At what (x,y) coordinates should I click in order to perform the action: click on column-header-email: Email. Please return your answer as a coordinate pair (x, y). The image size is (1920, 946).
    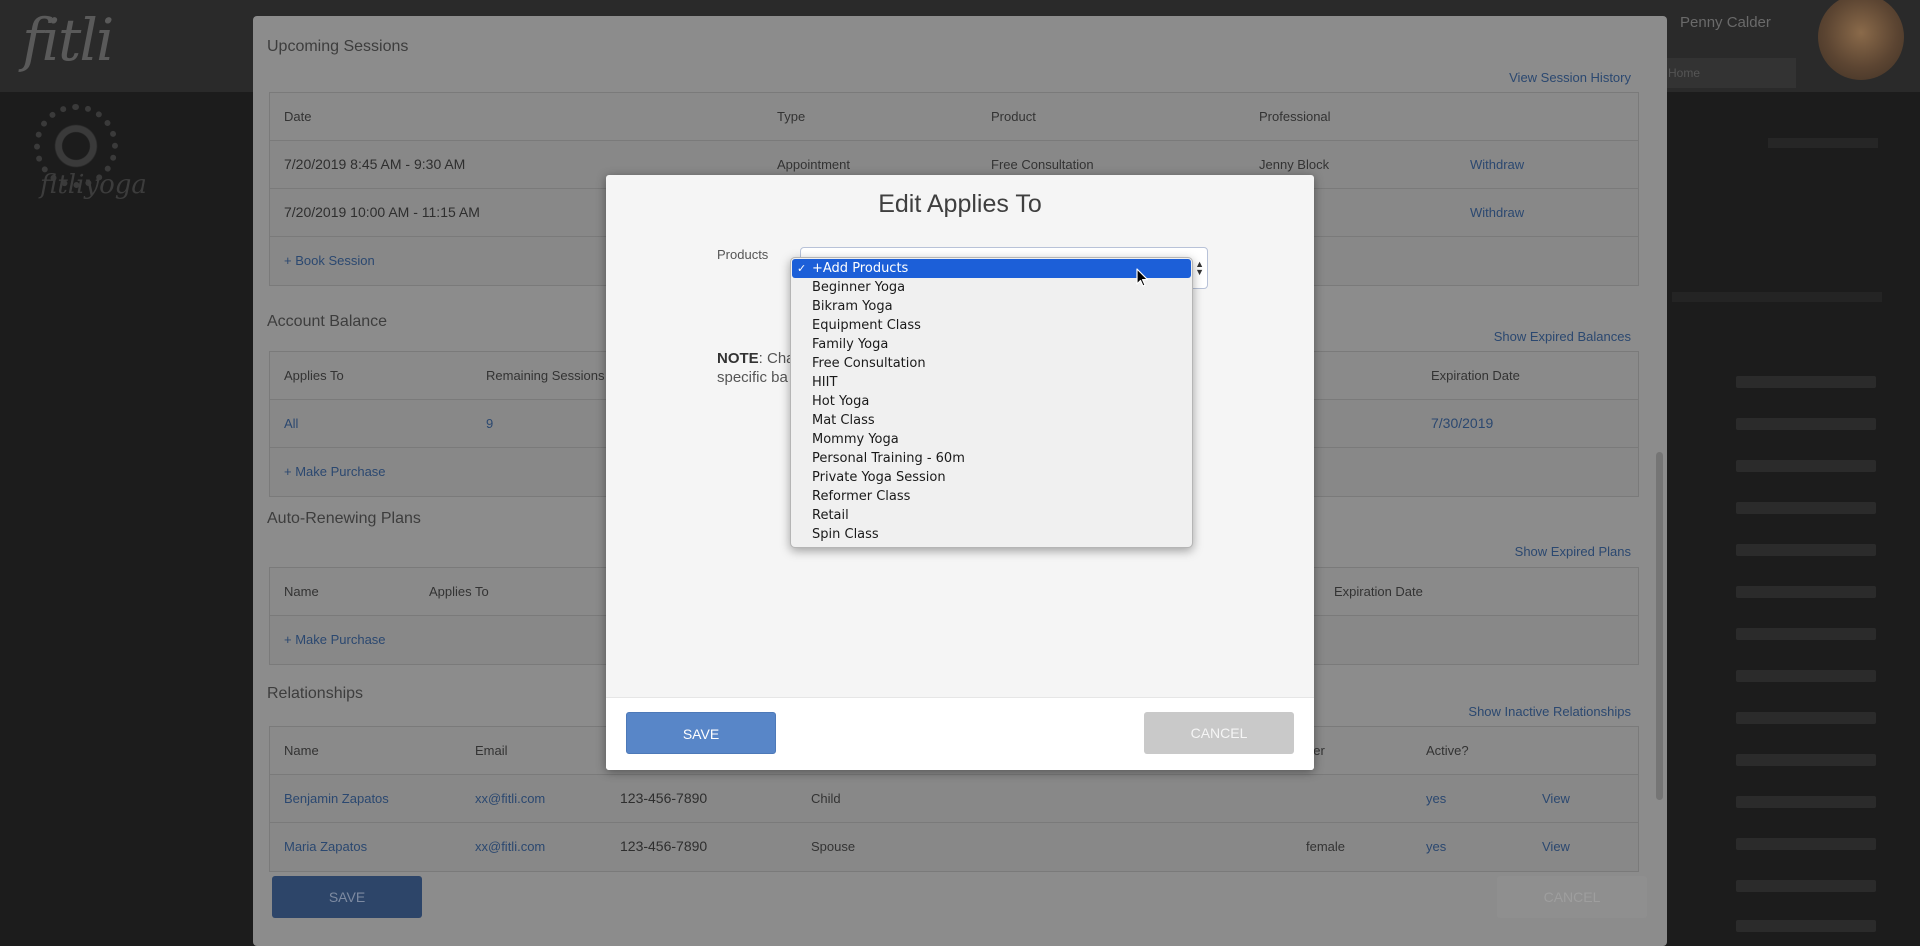
    Looking at the image, I should click on (491, 750).